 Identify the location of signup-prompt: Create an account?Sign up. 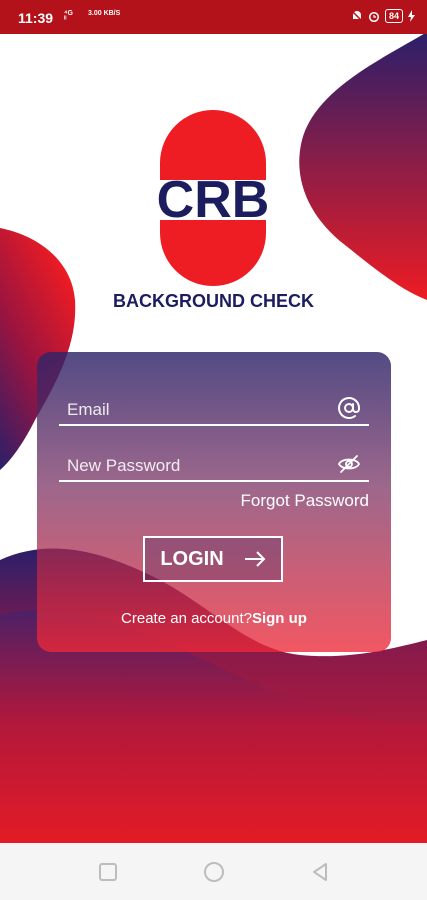
(214, 618).